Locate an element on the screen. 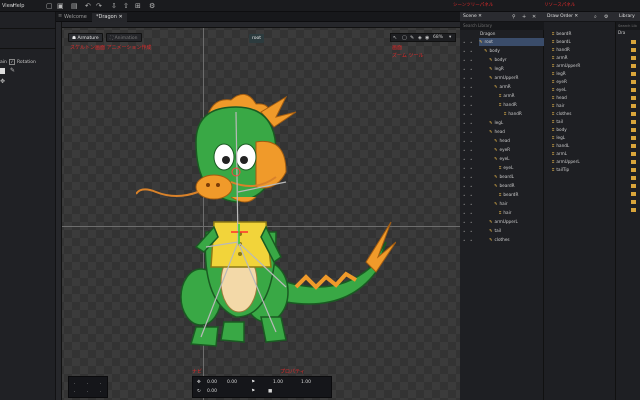 Image resolution: width=640 pixels, height=400 pixels. settings-icon: ⚙ is located at coordinates (152, 6).